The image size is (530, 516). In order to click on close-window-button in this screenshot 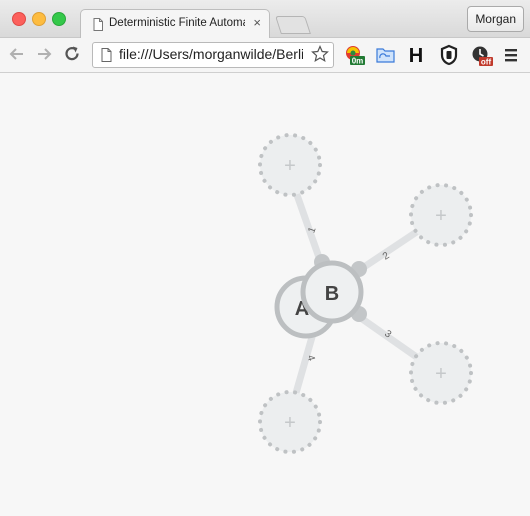, I will do `click(19, 19)`.